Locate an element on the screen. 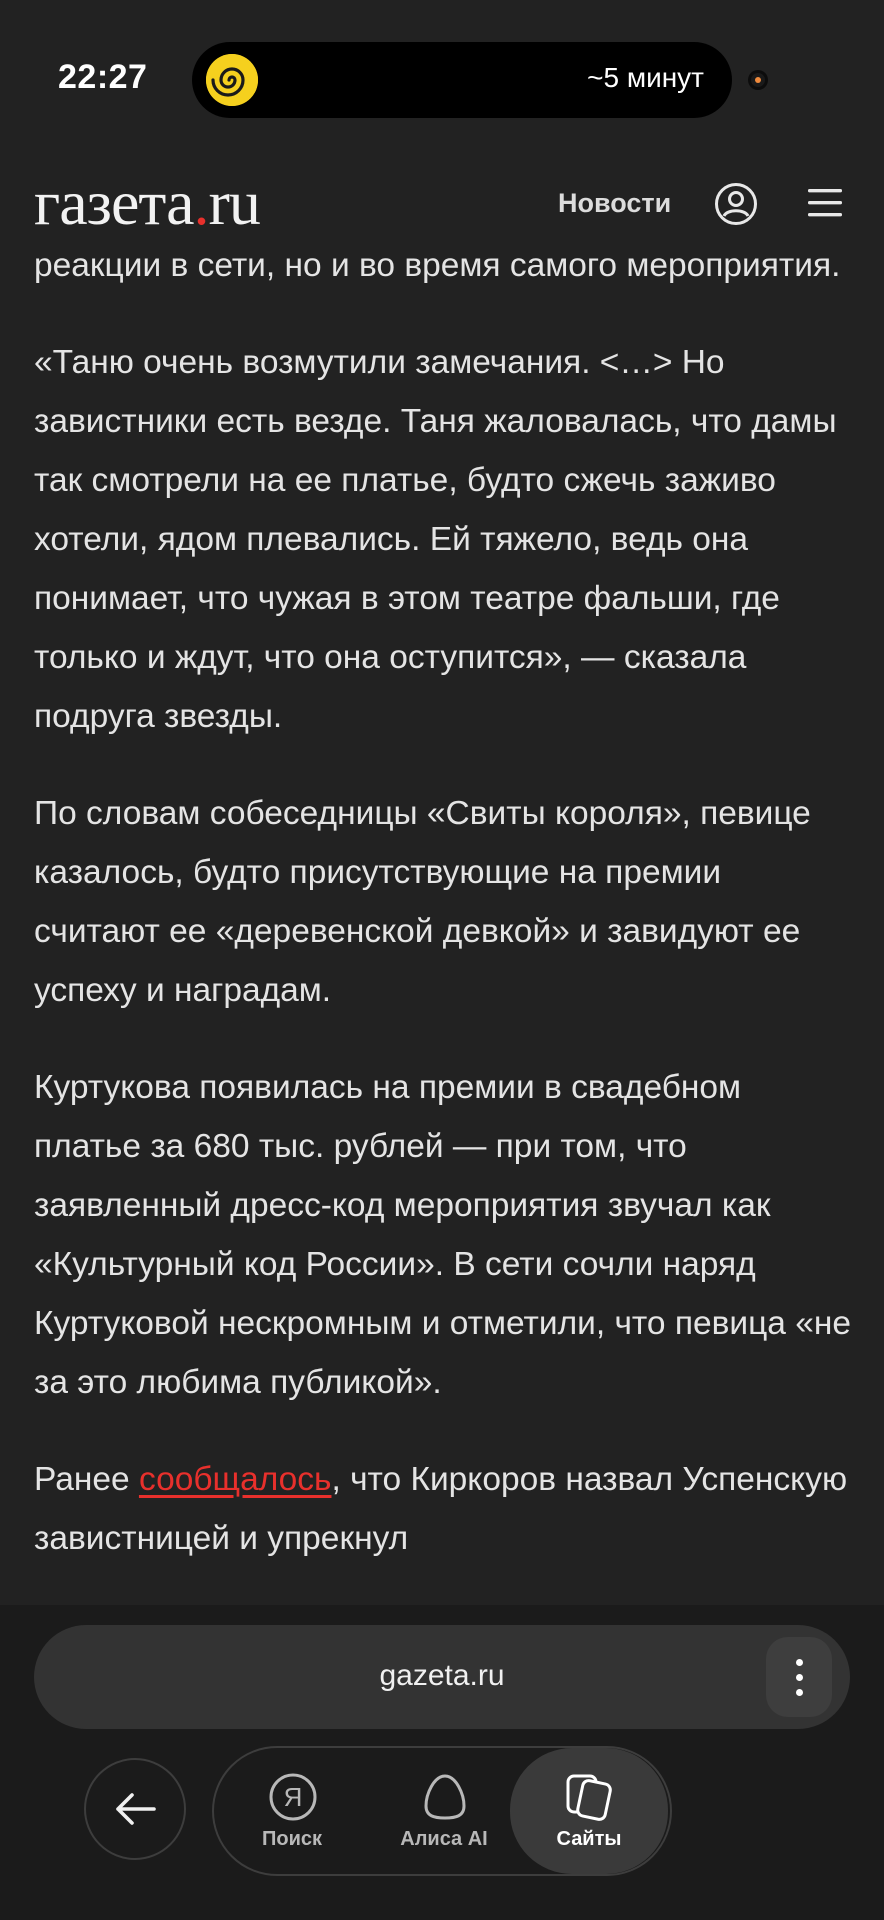 This screenshot has height=1920, width=884. arrow-left-icon is located at coordinates (136, 1809).